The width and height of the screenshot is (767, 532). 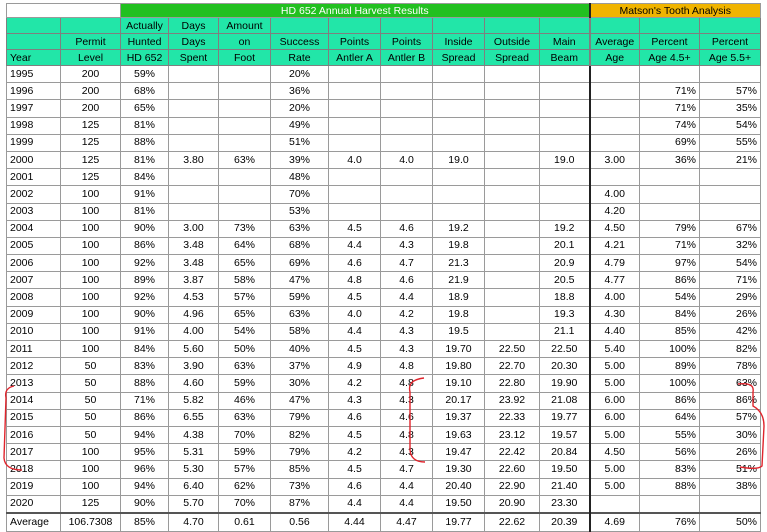 What do you see at coordinates (299, 108) in the screenshot?
I see `cell-r2-c5: 20%` at bounding box center [299, 108].